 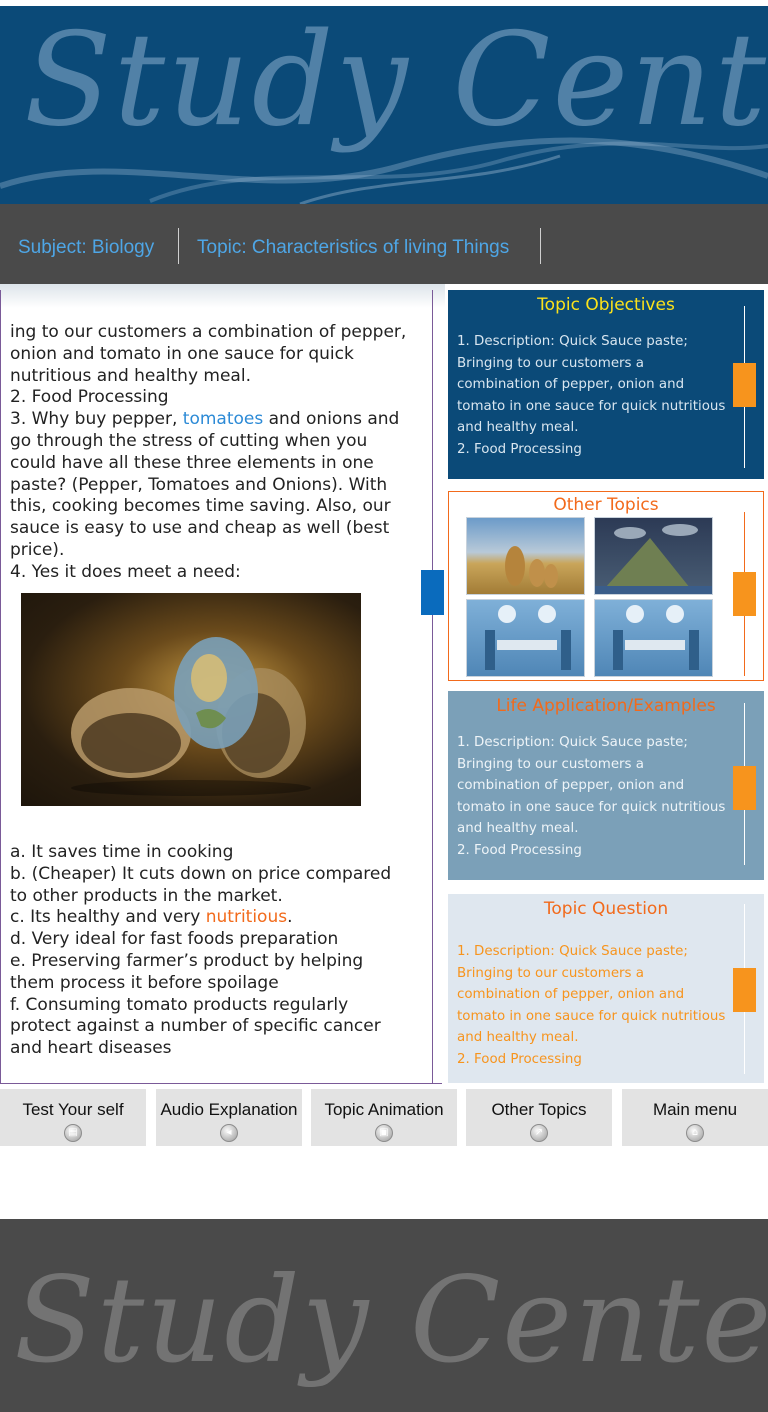 I want to click on list-item: 4. Yes it does meet a need:, so click(x=125, y=571).